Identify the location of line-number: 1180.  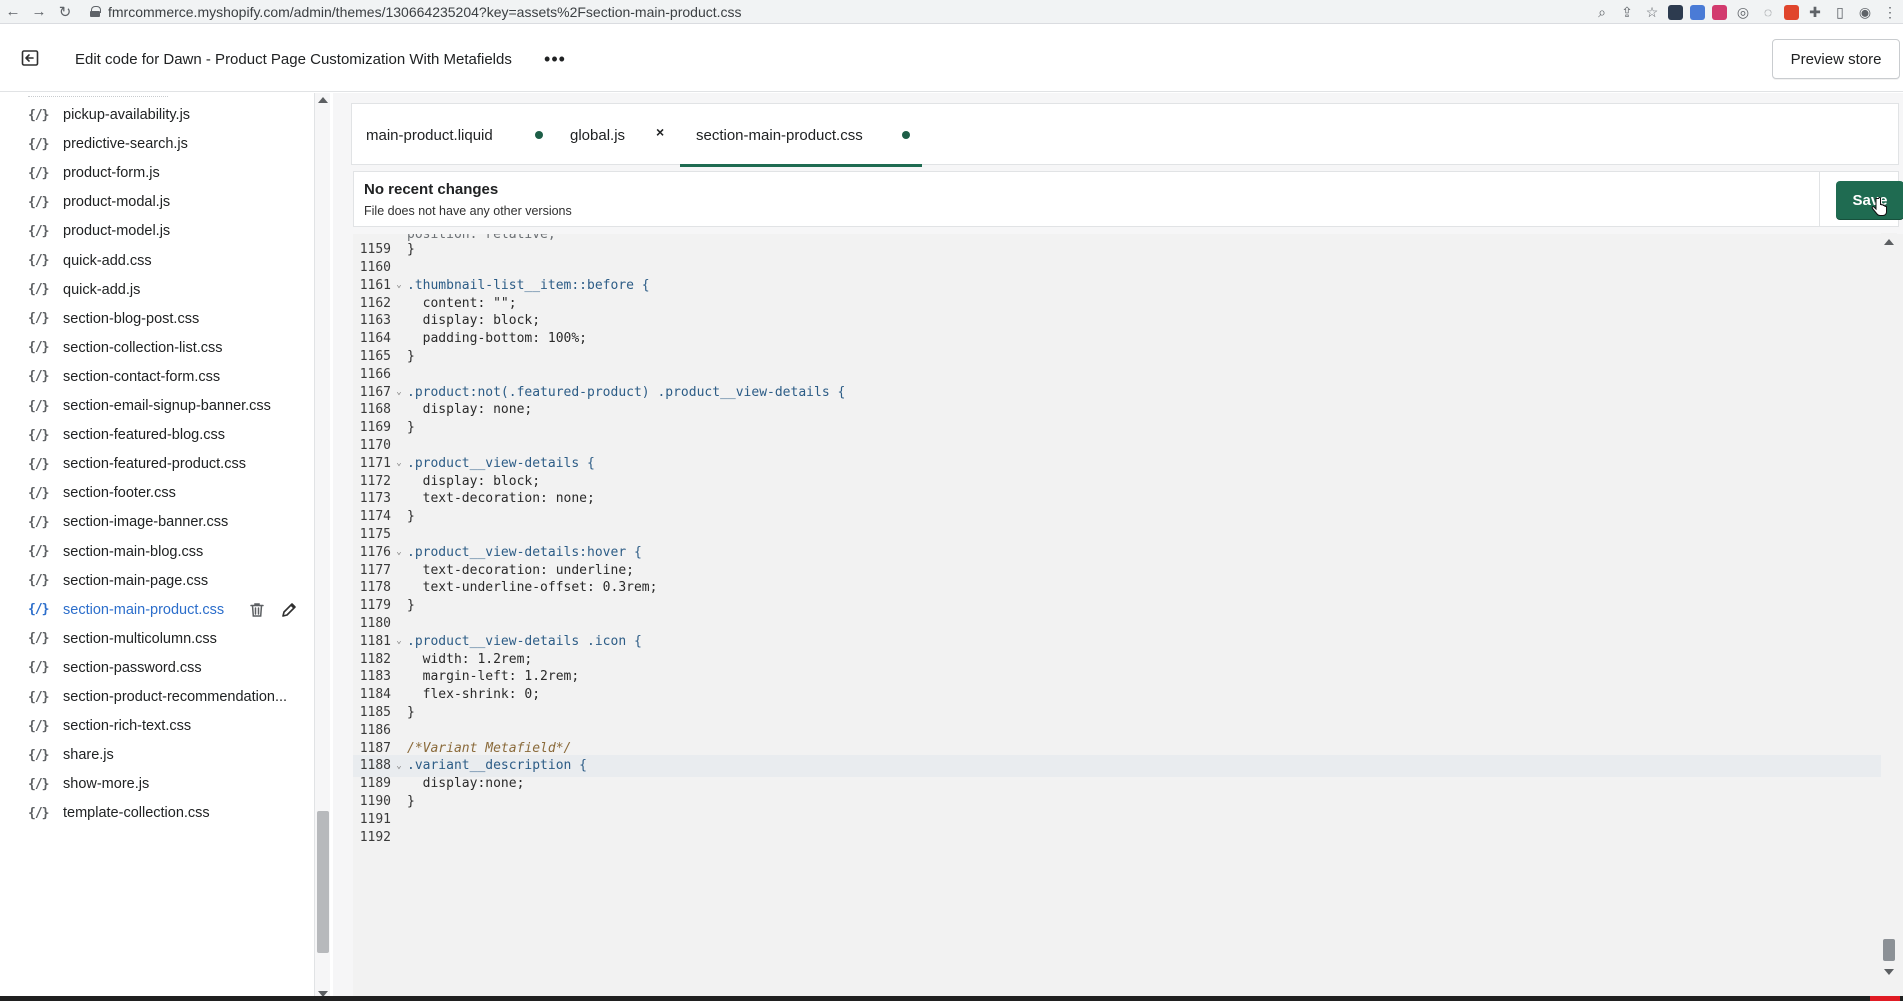
(375, 624).